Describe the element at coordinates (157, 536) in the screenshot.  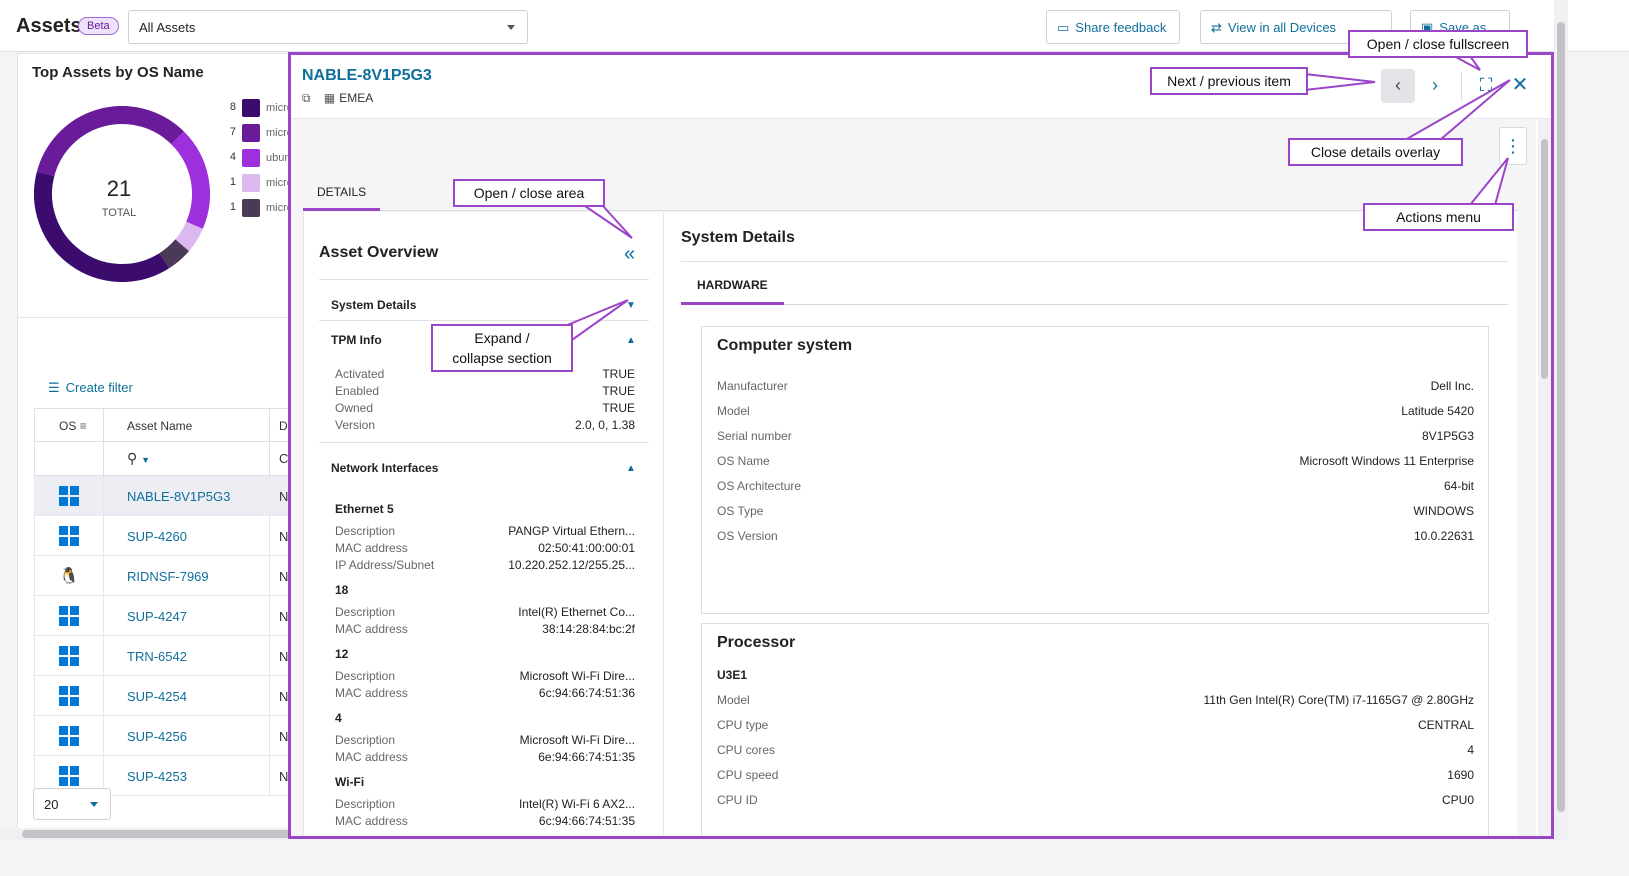
I see `asset-name-link: SUP-4260` at that location.